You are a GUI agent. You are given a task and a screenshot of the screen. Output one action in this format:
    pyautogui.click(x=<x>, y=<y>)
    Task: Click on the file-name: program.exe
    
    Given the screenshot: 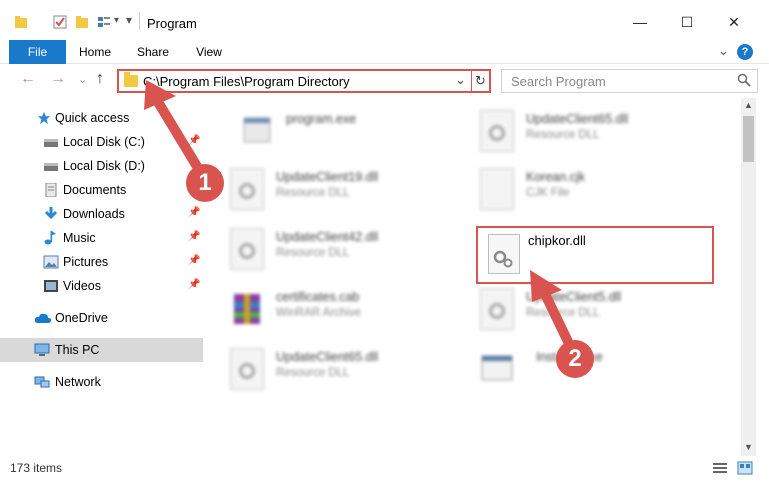 What is the action you would take?
    pyautogui.click(x=321, y=119)
    